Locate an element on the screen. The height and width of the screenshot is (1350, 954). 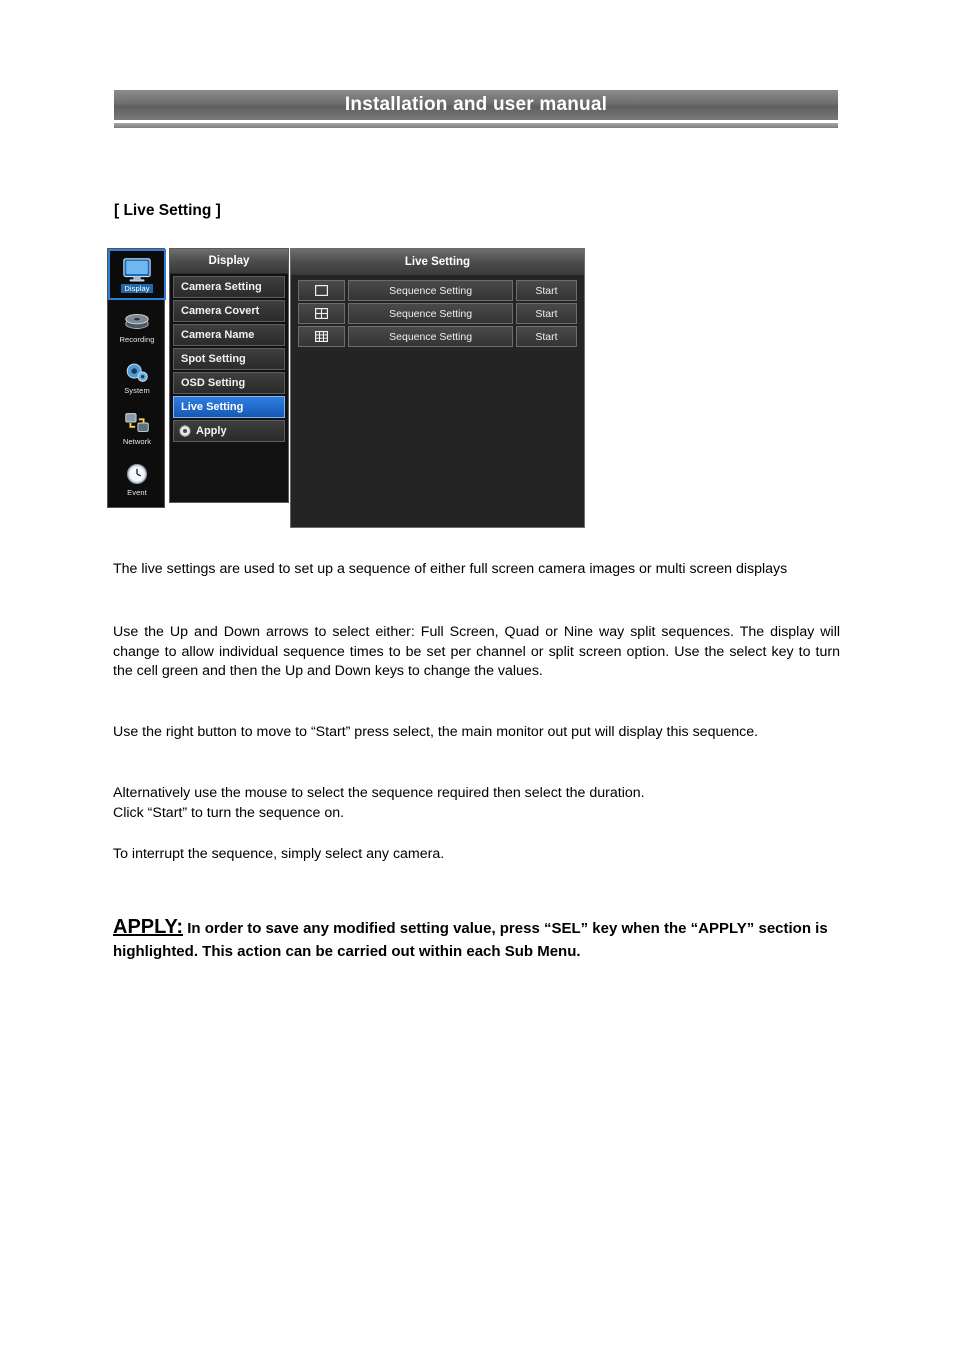
layout-cell-quad is located at coordinates (322, 313).